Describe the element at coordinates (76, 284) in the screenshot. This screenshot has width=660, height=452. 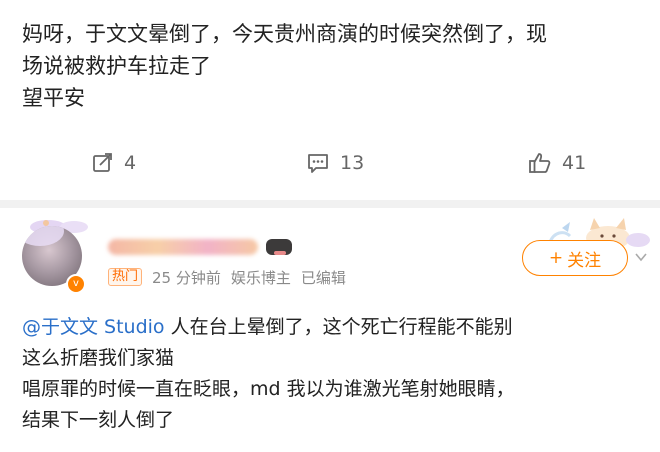
I see `verified-badge-icon: v` at that location.